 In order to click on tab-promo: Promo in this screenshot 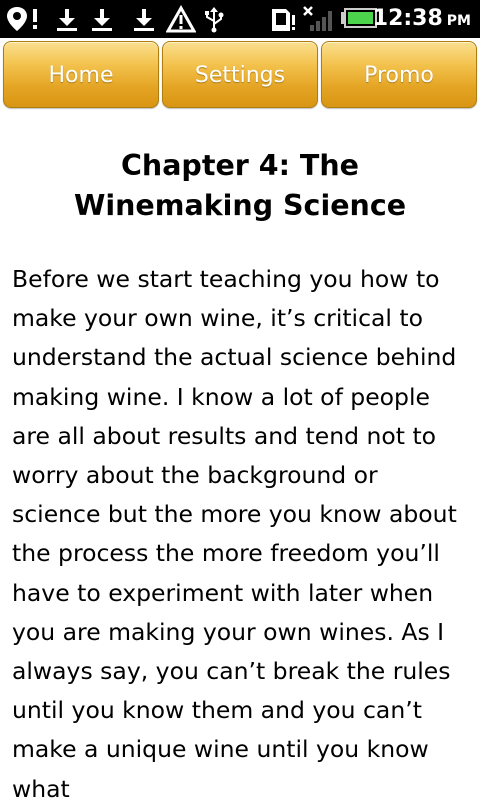, I will do `click(399, 74)`.